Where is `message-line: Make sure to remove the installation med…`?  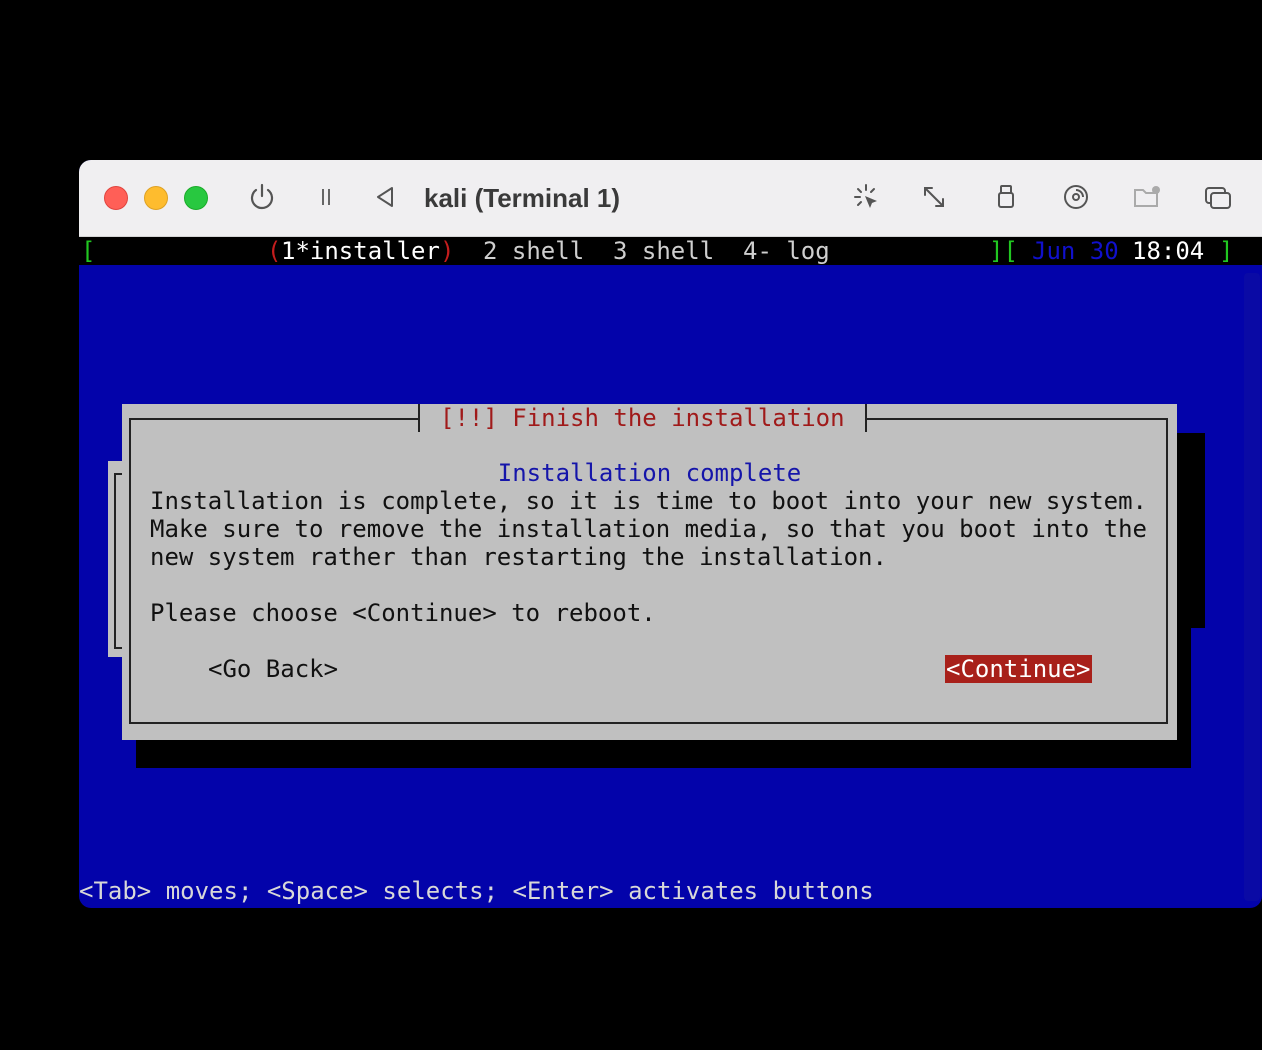 message-line: Make sure to remove the installation med… is located at coordinates (648, 529).